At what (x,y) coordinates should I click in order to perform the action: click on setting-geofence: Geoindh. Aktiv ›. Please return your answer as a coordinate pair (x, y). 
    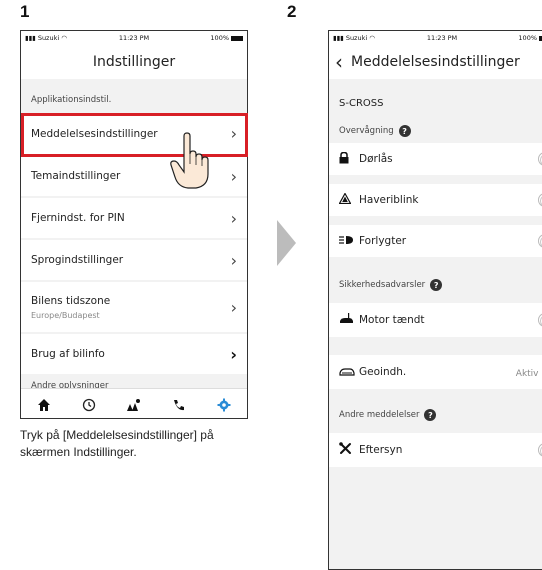
    Looking at the image, I should click on (435, 372).